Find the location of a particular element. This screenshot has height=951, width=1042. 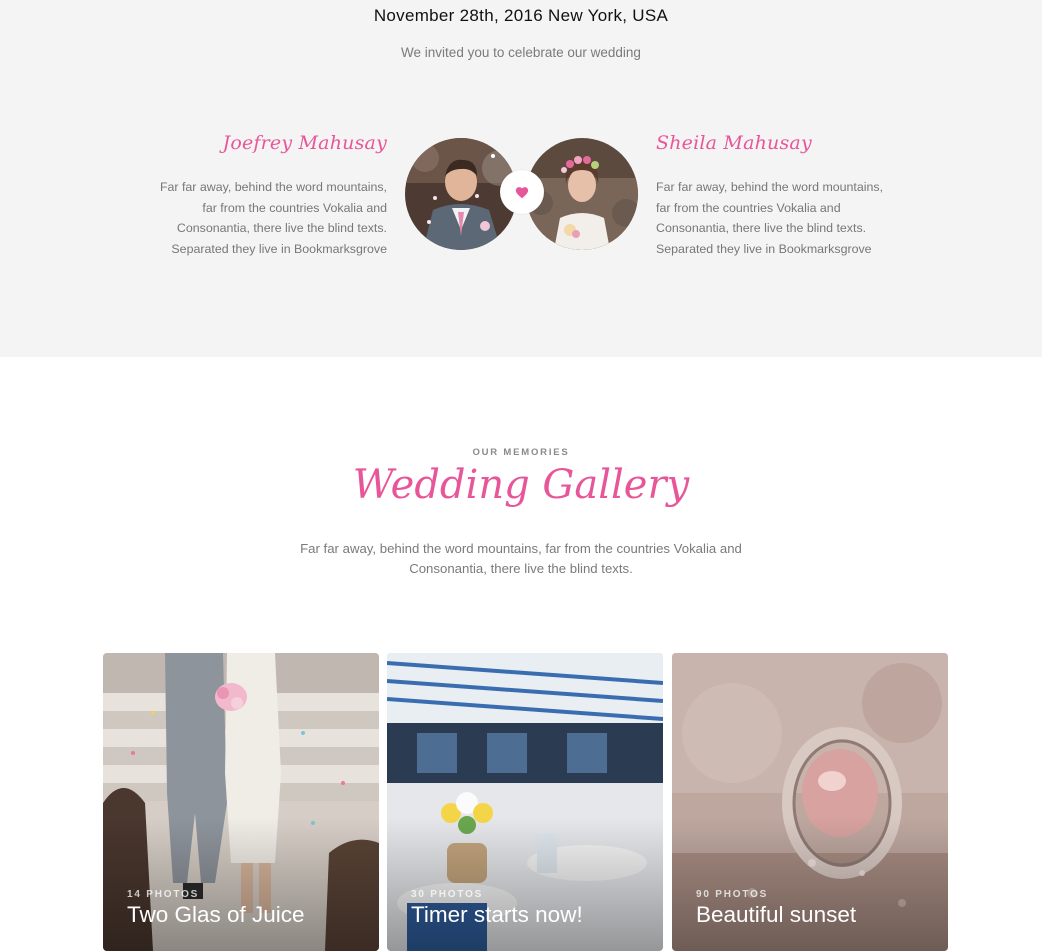

groom-bio-line: Consonantia, there live the blind texts. is located at coordinates (281, 228).